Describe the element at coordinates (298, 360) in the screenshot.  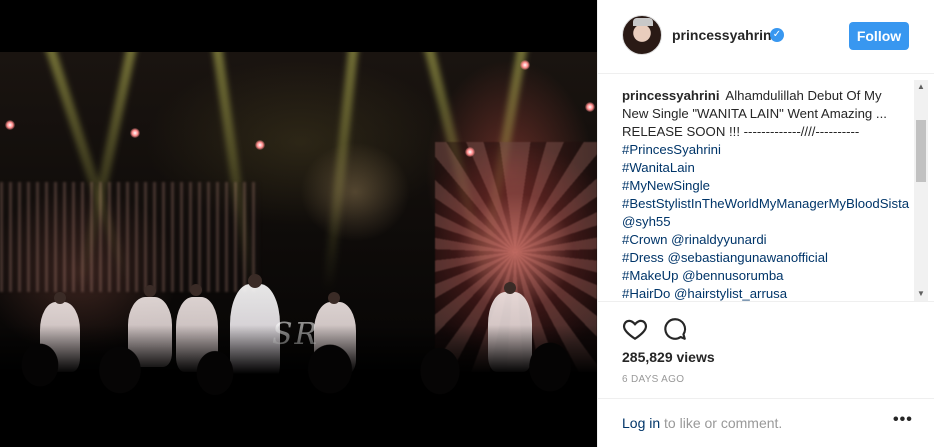
I see `audience-silhouettes` at that location.